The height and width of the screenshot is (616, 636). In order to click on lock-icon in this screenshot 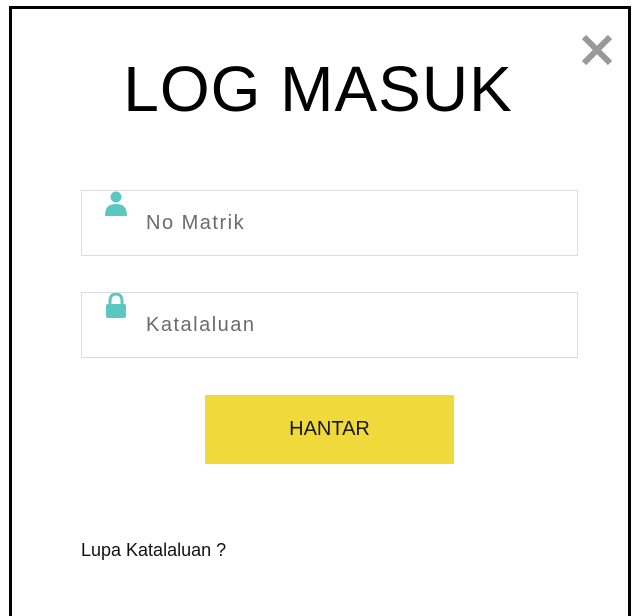, I will do `click(116, 305)`.